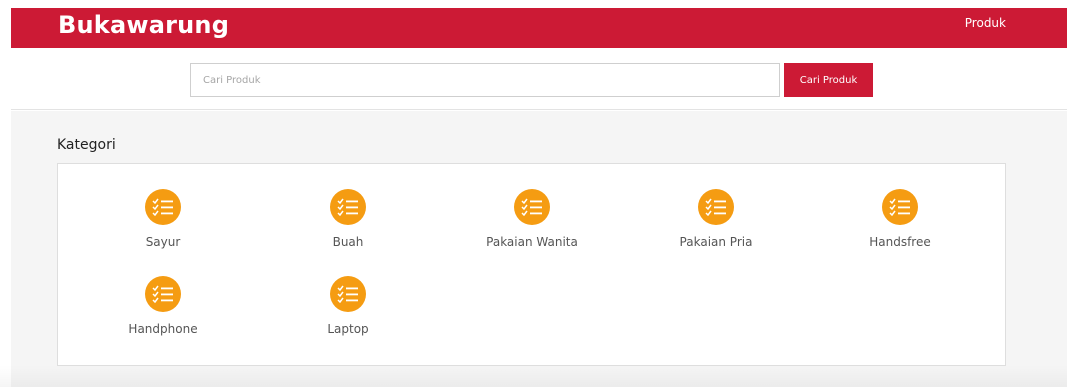 Image resolution: width=1067 pixels, height=387 pixels. I want to click on category-item-laptop: Laptop, so click(348, 311).